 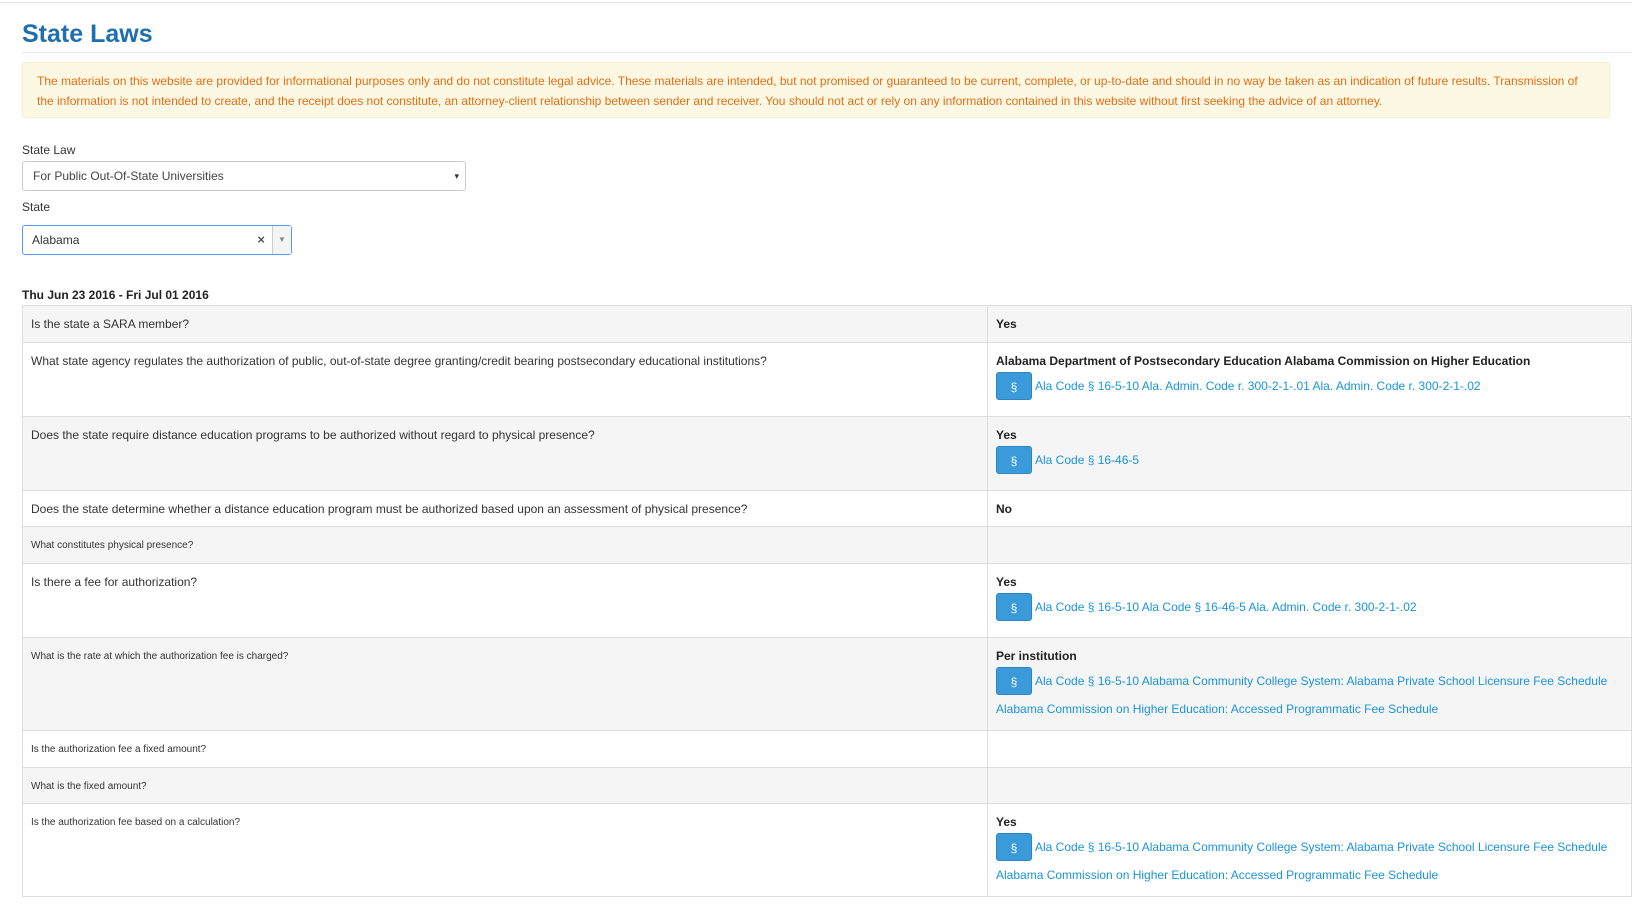 What do you see at coordinates (1309, 324) in the screenshot?
I see `answer-cell: Yes` at bounding box center [1309, 324].